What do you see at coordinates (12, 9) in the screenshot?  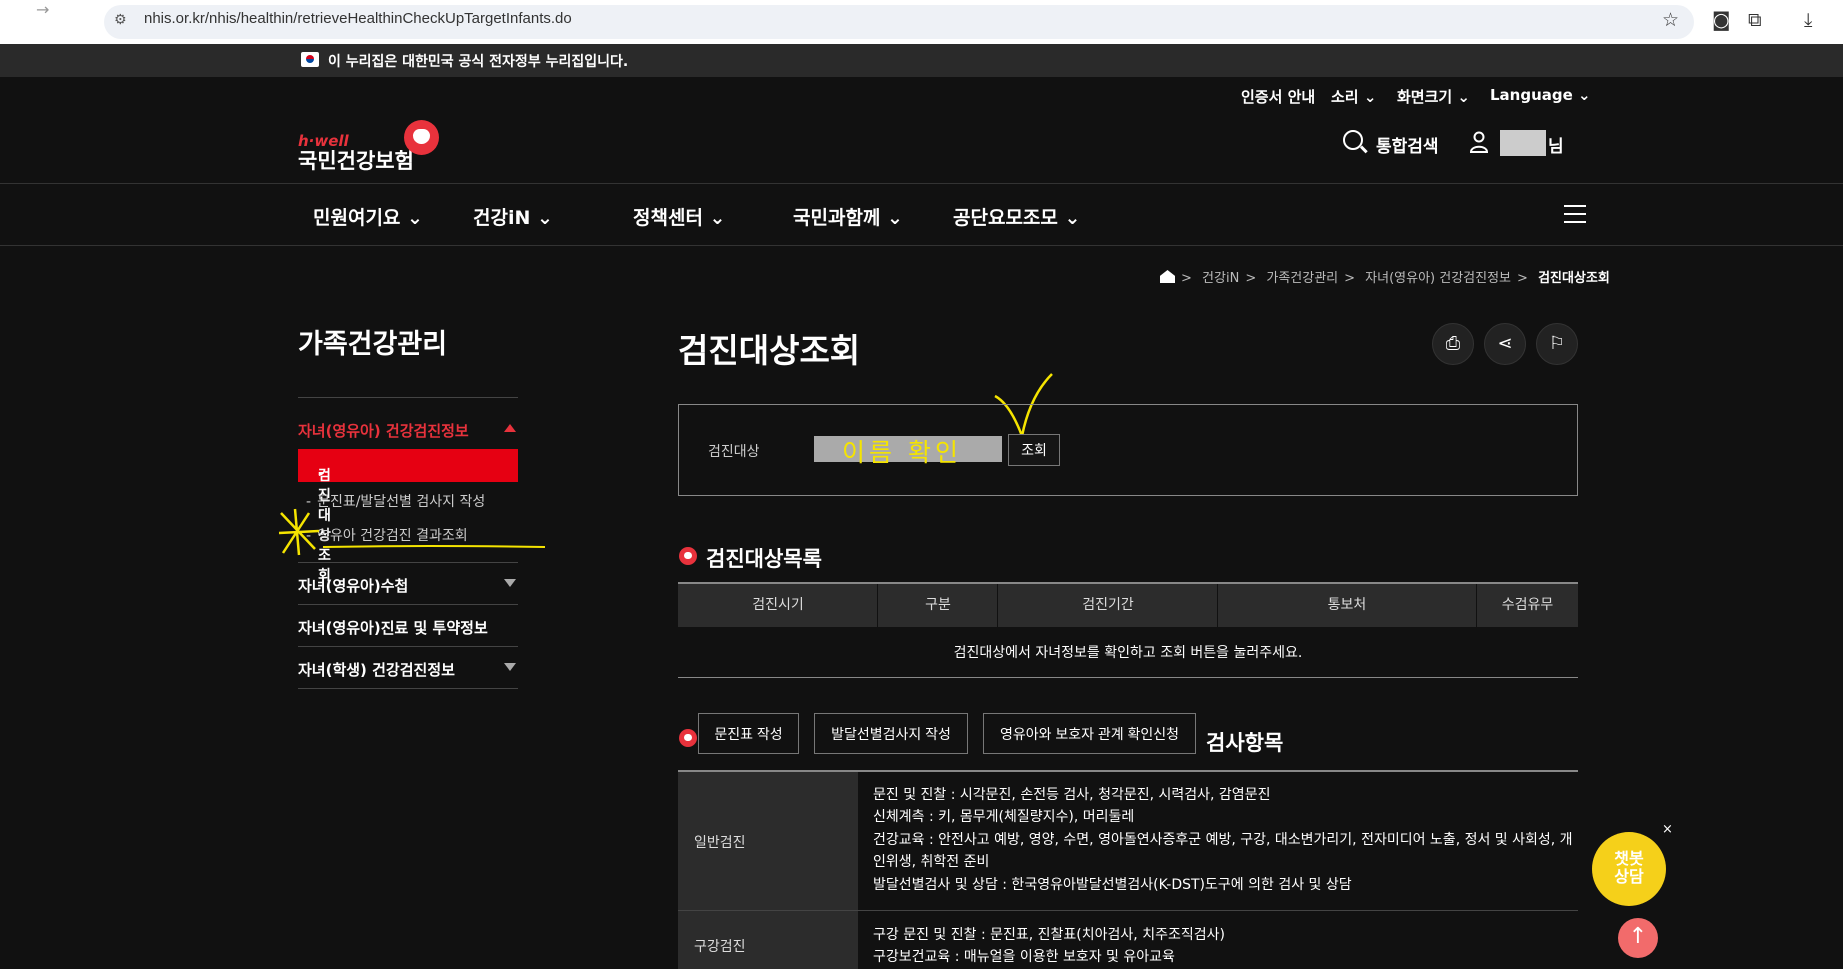 I see `back-icon: ←` at bounding box center [12, 9].